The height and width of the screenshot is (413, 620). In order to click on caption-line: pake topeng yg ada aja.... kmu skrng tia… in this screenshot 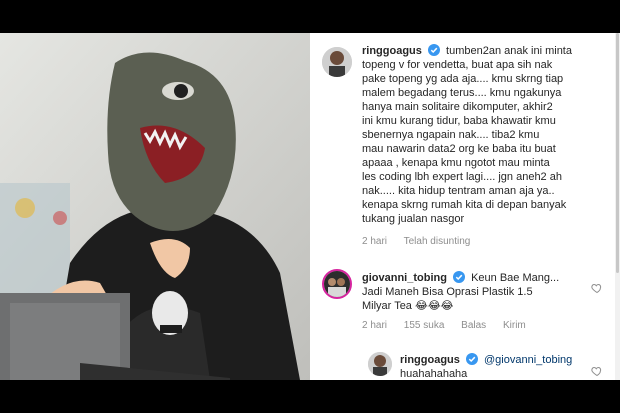, I will do `click(463, 79)`.